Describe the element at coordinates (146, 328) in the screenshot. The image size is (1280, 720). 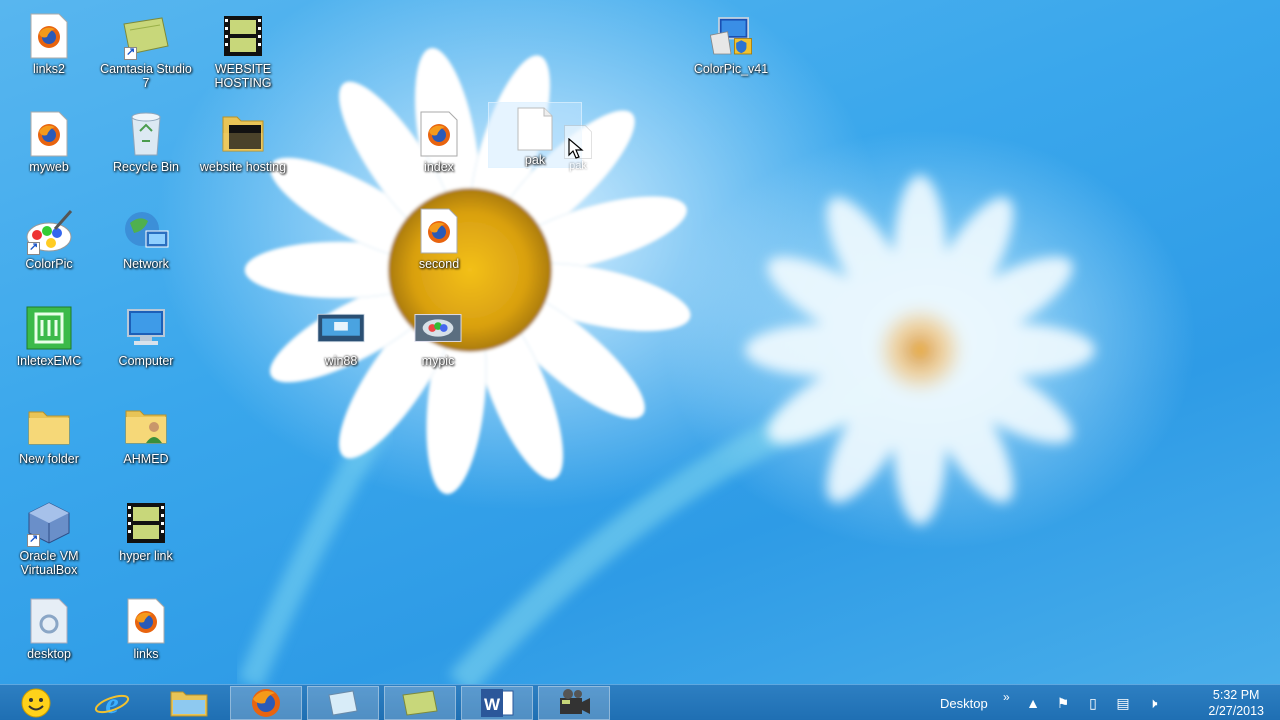
I see `computer-monitor-icon` at that location.